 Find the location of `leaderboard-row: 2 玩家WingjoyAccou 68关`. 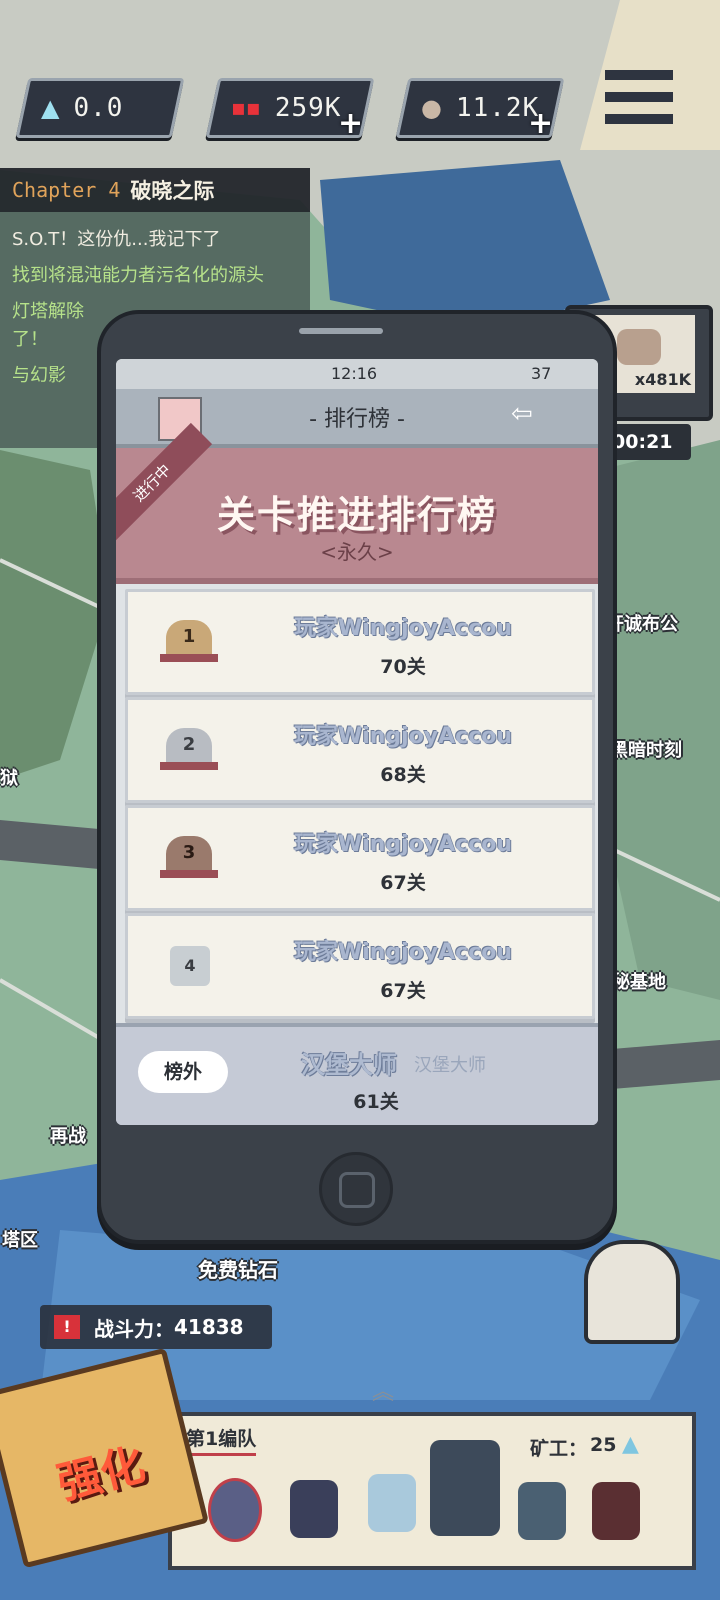

leaderboard-row: 2 玩家WingjoyAccou 68关 is located at coordinates (360, 750).